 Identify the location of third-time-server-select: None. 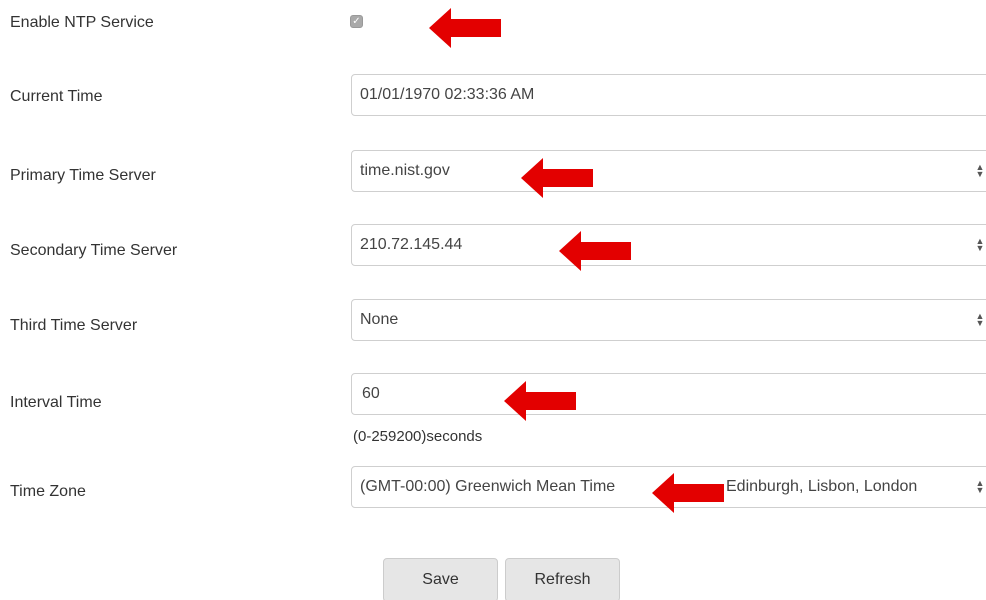
(668, 320).